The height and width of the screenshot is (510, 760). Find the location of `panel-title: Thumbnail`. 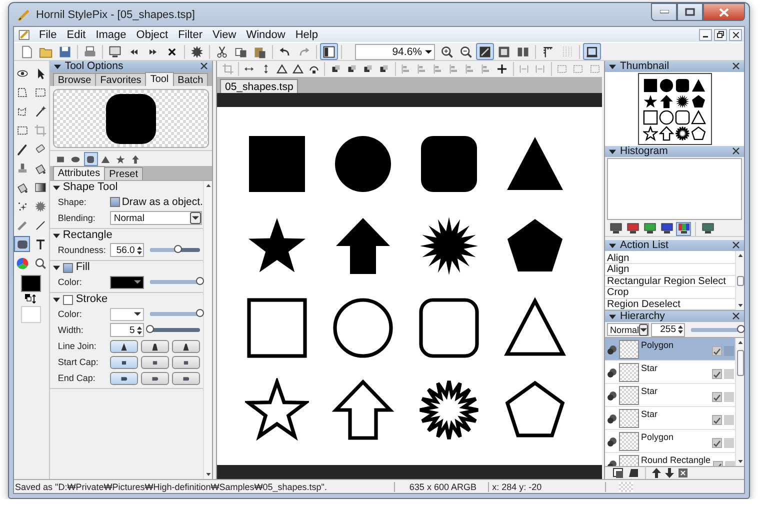

panel-title: Thumbnail is located at coordinates (645, 66).